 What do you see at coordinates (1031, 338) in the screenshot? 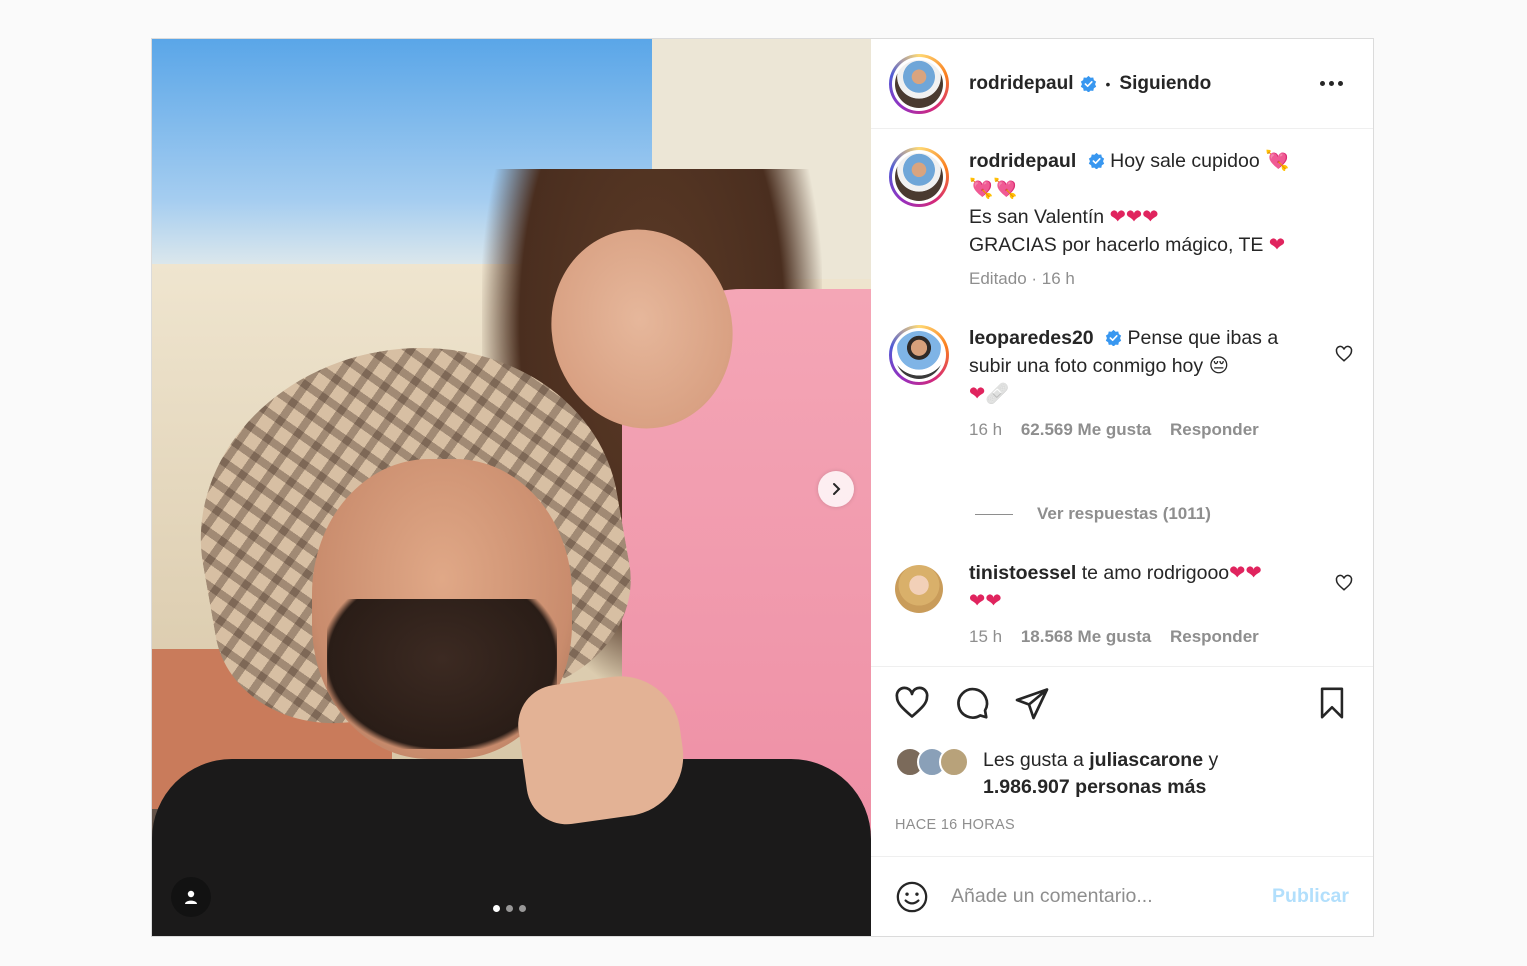
I see `comment-username: leoparedes20` at bounding box center [1031, 338].